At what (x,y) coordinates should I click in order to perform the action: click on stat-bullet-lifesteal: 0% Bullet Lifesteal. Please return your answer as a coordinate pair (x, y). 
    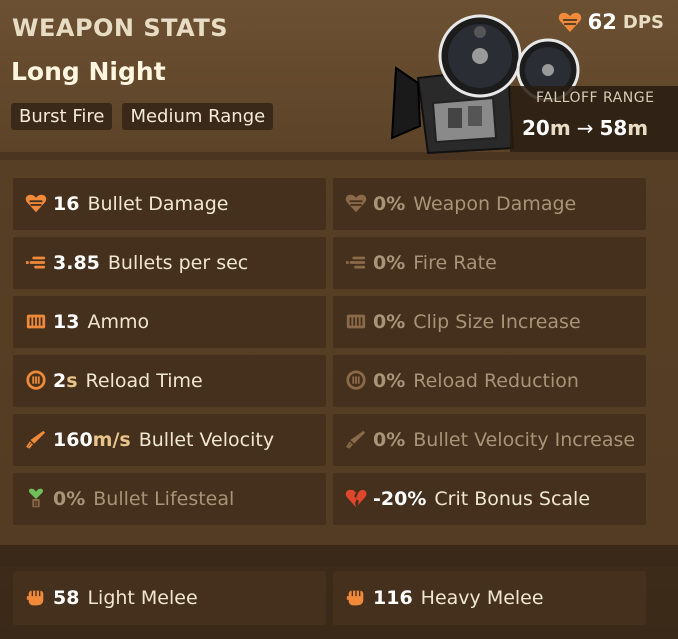
    Looking at the image, I should click on (169, 499).